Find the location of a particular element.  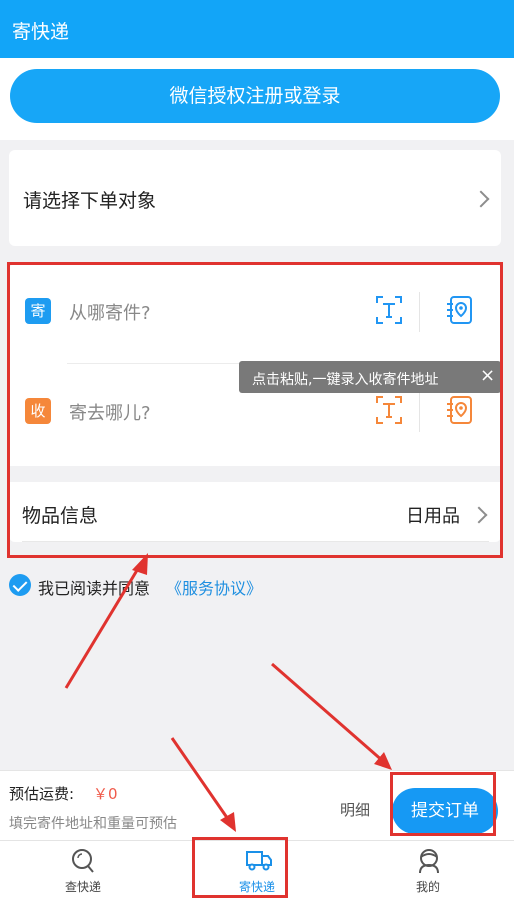

tab-send-label: 寄快递 is located at coordinates (256, 887).